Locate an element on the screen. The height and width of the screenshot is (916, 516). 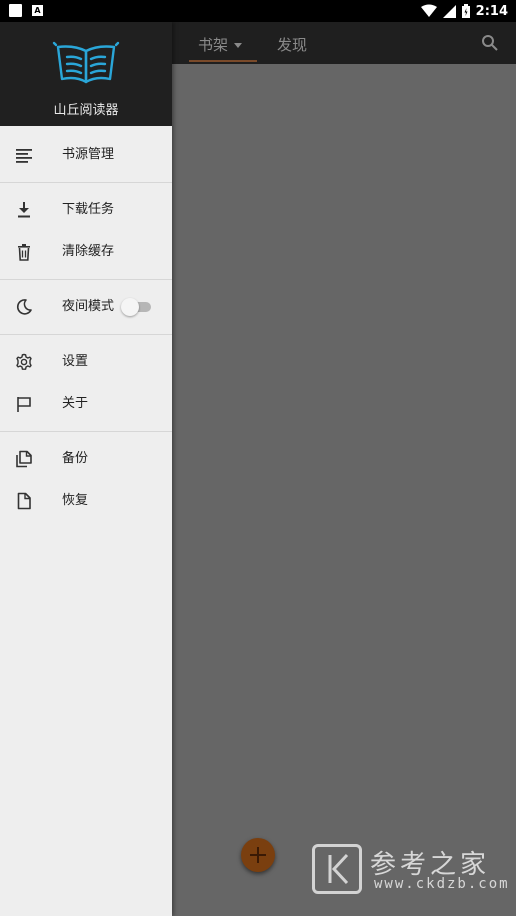
menu-item-restore: 恢复 is located at coordinates (86, 501).